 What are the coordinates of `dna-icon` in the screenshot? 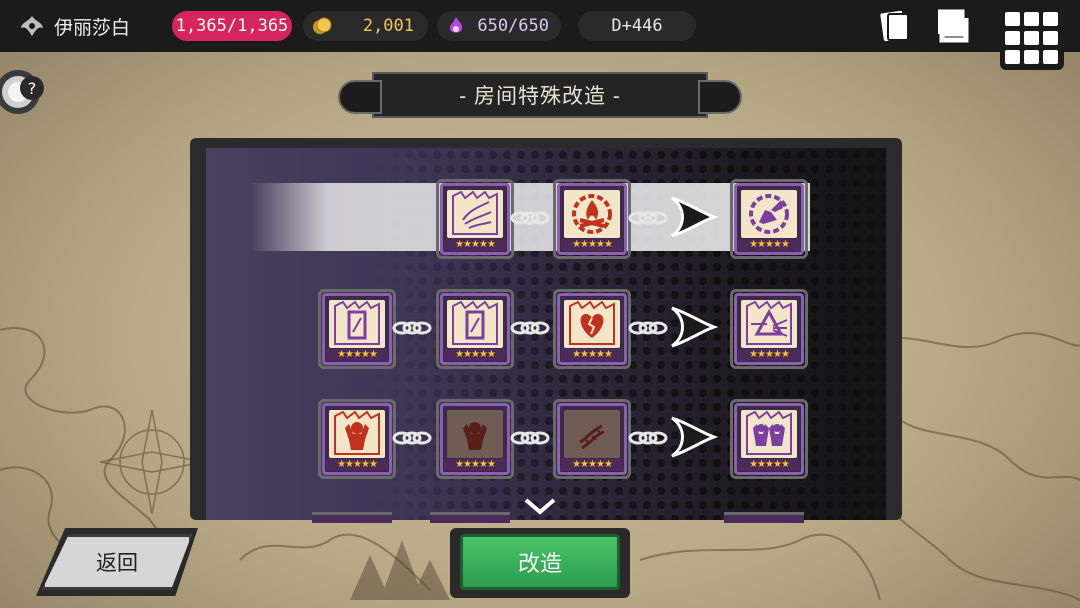 It's located at (592, 437).